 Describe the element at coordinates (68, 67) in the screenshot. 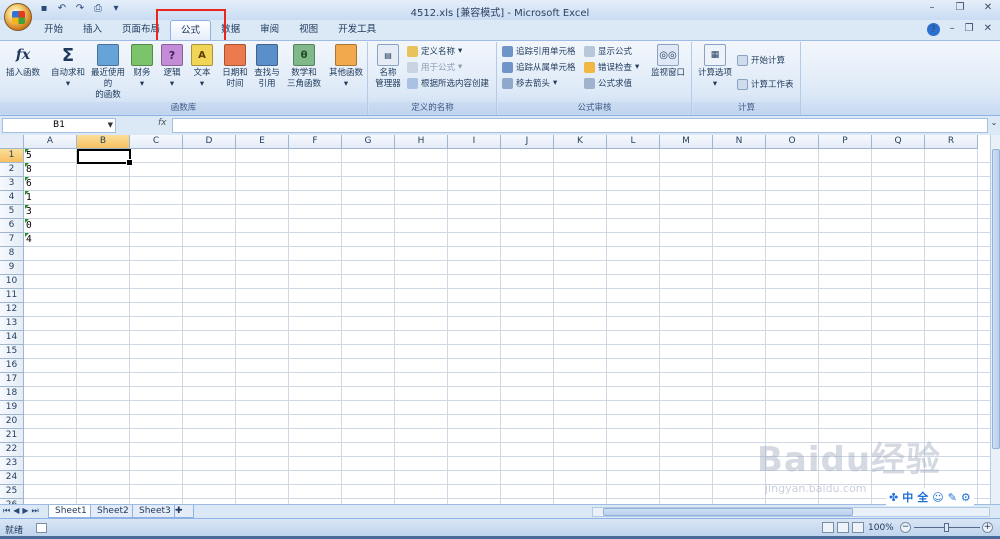

I see `autosum-button: Σ 自动求和 ▾` at that location.